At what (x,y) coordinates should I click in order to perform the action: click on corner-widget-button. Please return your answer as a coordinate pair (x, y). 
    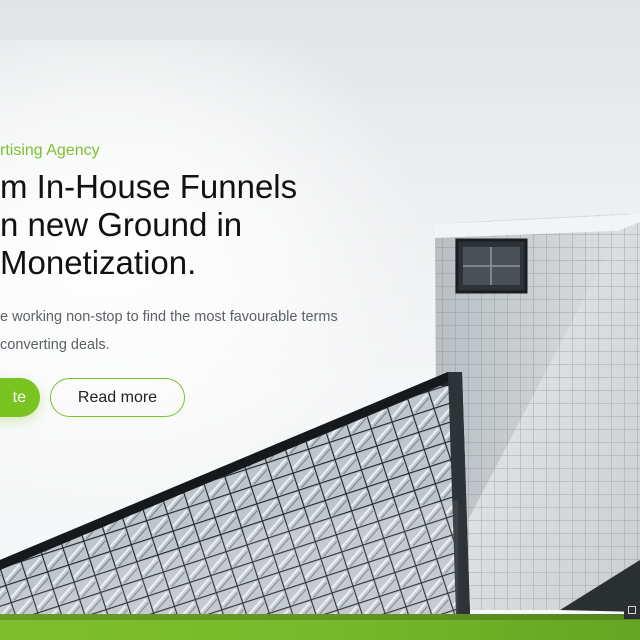
    Looking at the image, I should click on (632, 610).